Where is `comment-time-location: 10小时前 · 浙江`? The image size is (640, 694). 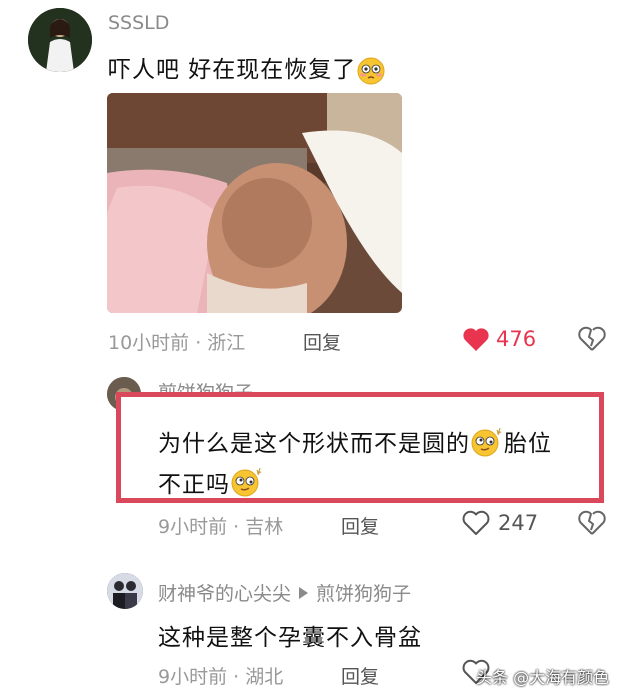
comment-time-location: 10小时前 · 浙江 is located at coordinates (177, 343).